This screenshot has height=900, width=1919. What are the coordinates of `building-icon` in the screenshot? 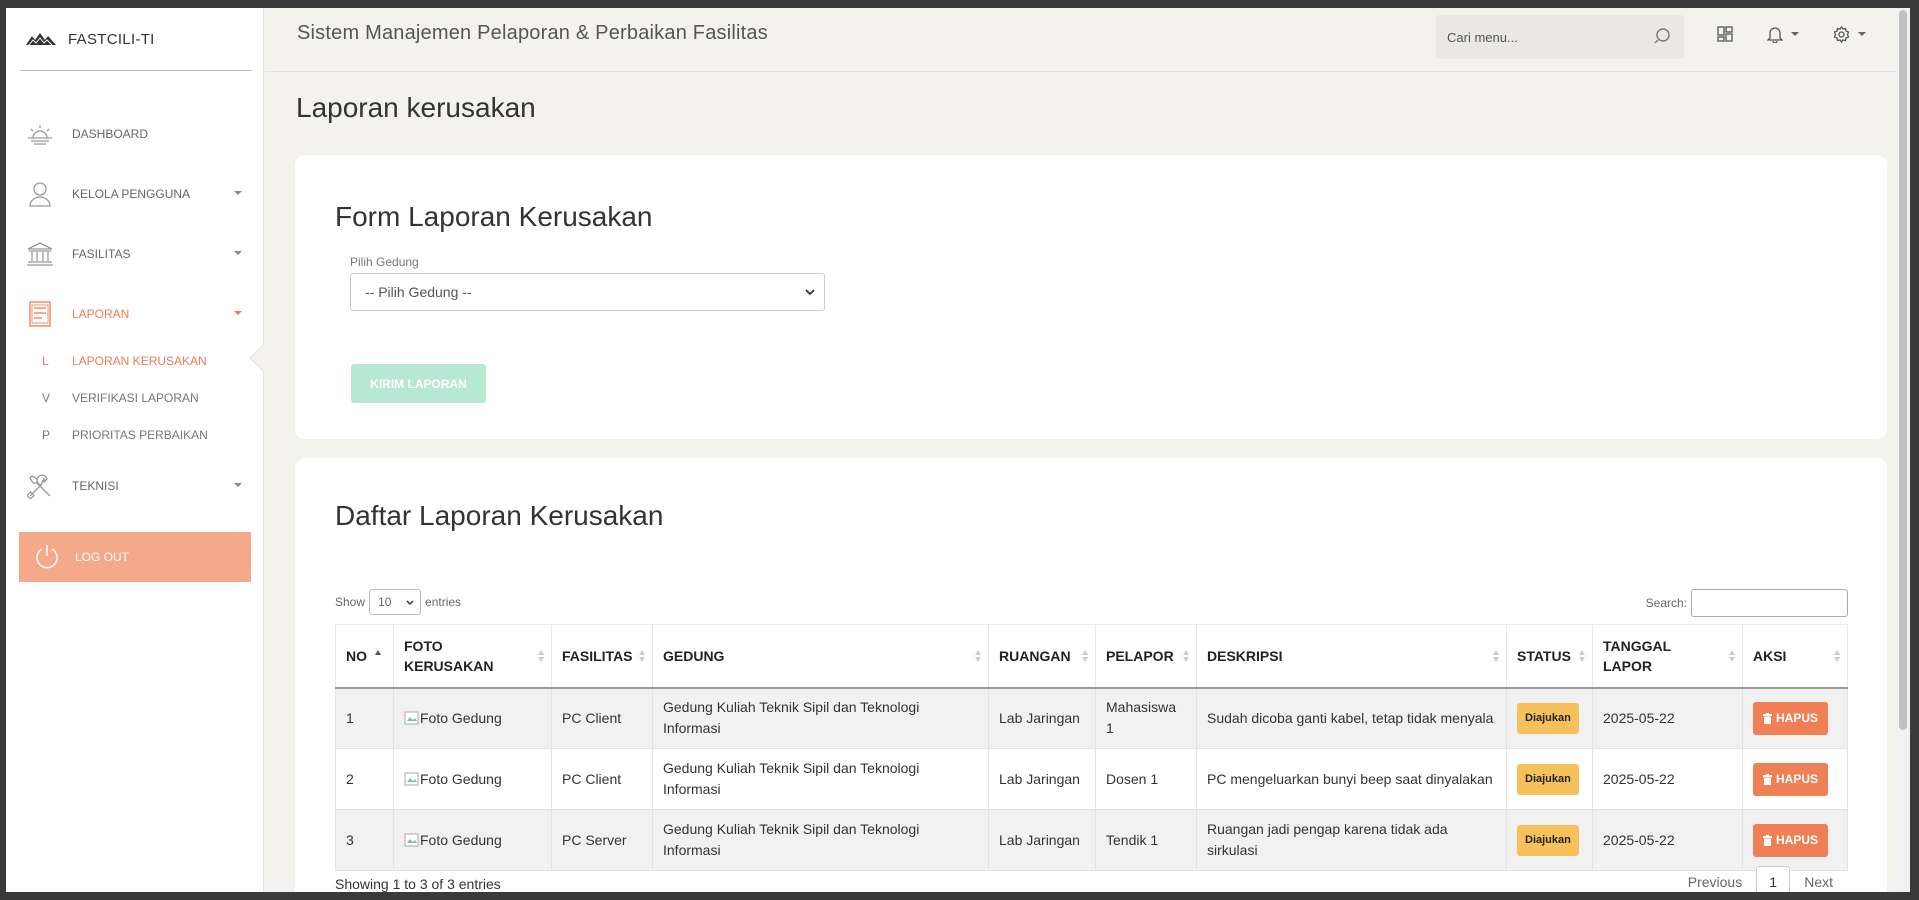 It's located at (40, 254).